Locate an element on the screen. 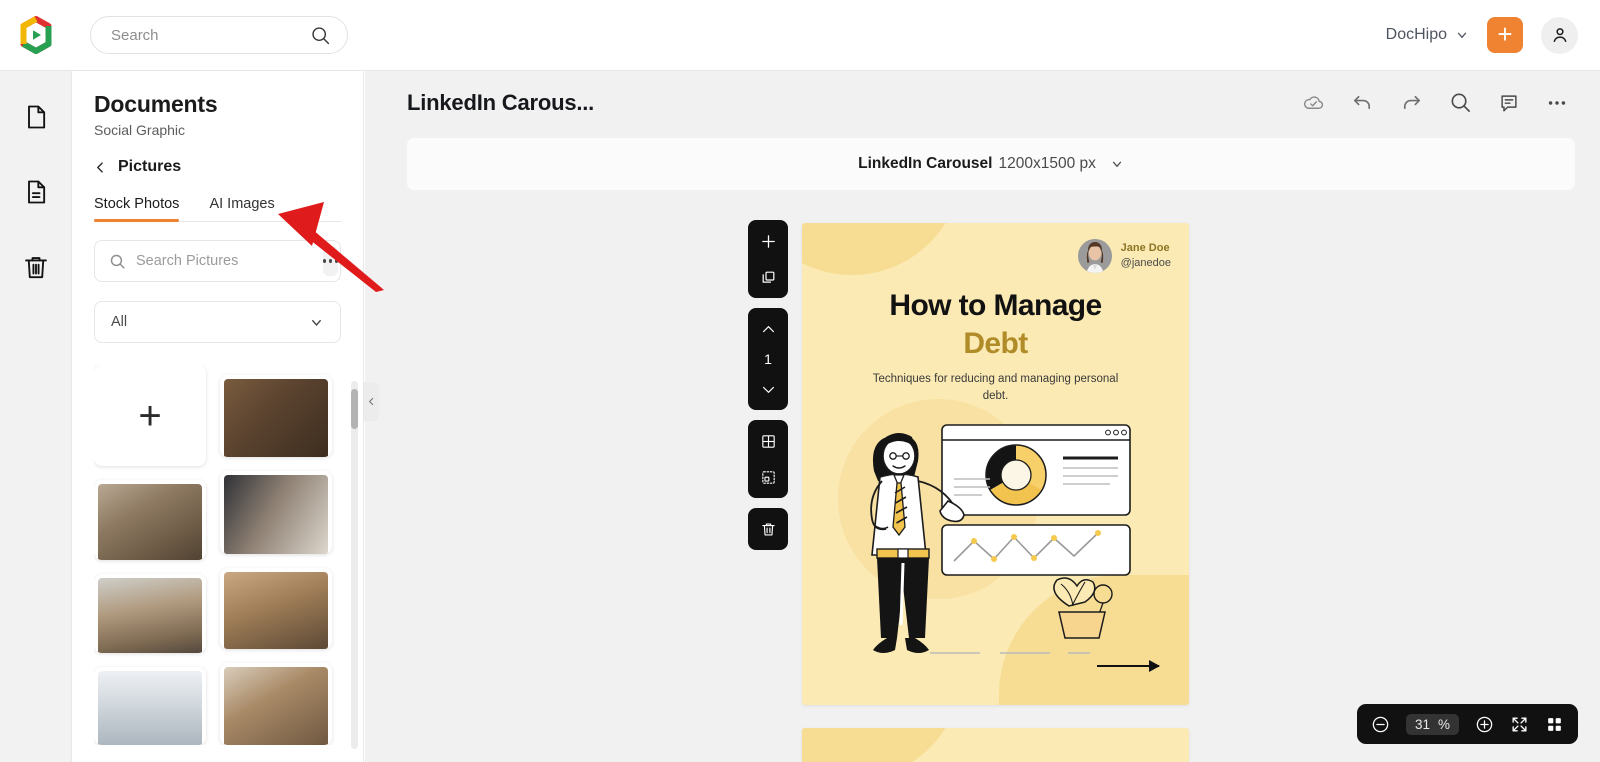 The image size is (1600, 762). brand-selector: DocHipo is located at coordinates (1427, 35).